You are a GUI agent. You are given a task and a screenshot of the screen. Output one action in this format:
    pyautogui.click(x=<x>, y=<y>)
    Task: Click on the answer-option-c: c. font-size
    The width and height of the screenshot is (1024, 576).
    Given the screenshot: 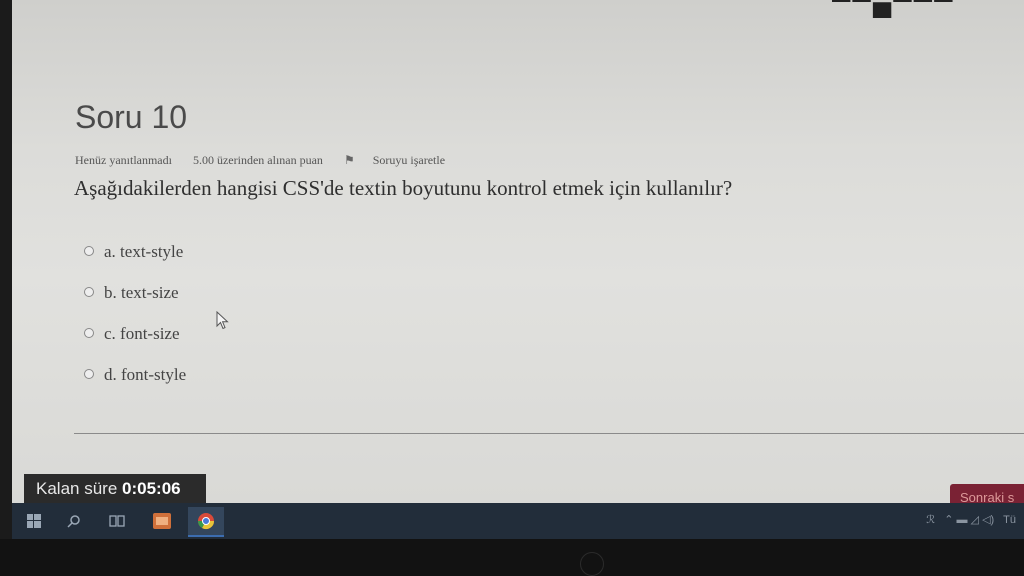 What is the action you would take?
    pyautogui.click(x=135, y=344)
    